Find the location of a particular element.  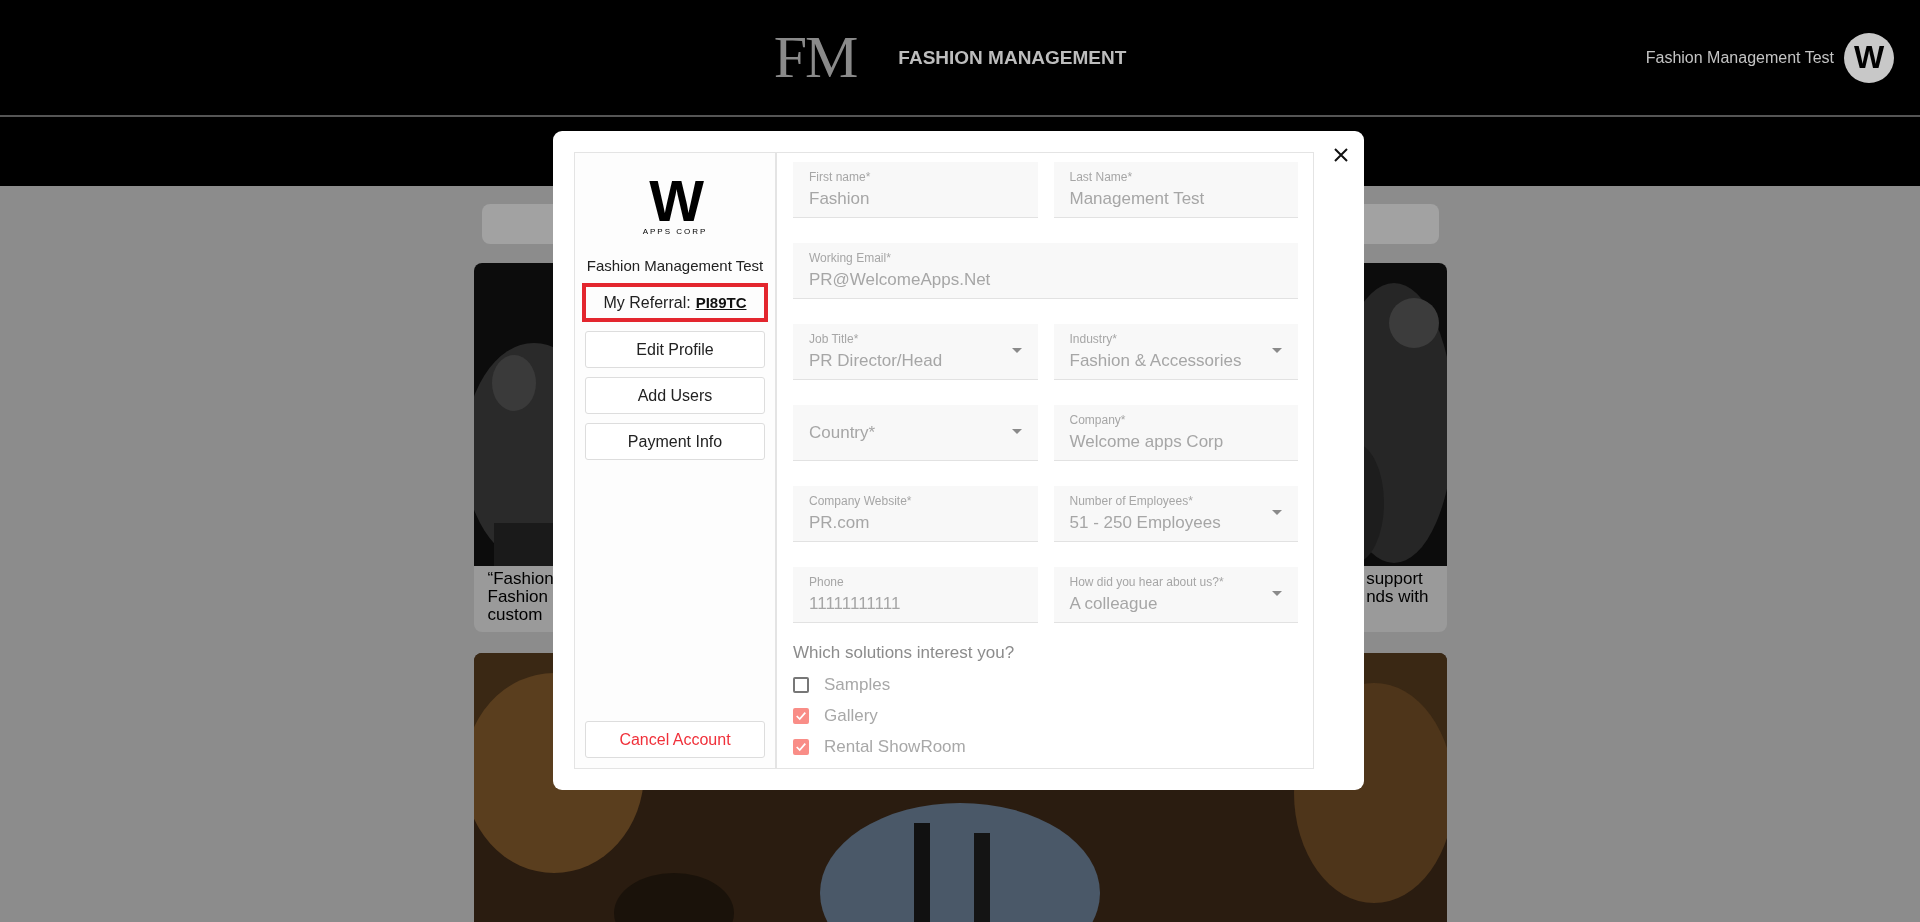

checkbox-label: Gallery is located at coordinates (851, 715).